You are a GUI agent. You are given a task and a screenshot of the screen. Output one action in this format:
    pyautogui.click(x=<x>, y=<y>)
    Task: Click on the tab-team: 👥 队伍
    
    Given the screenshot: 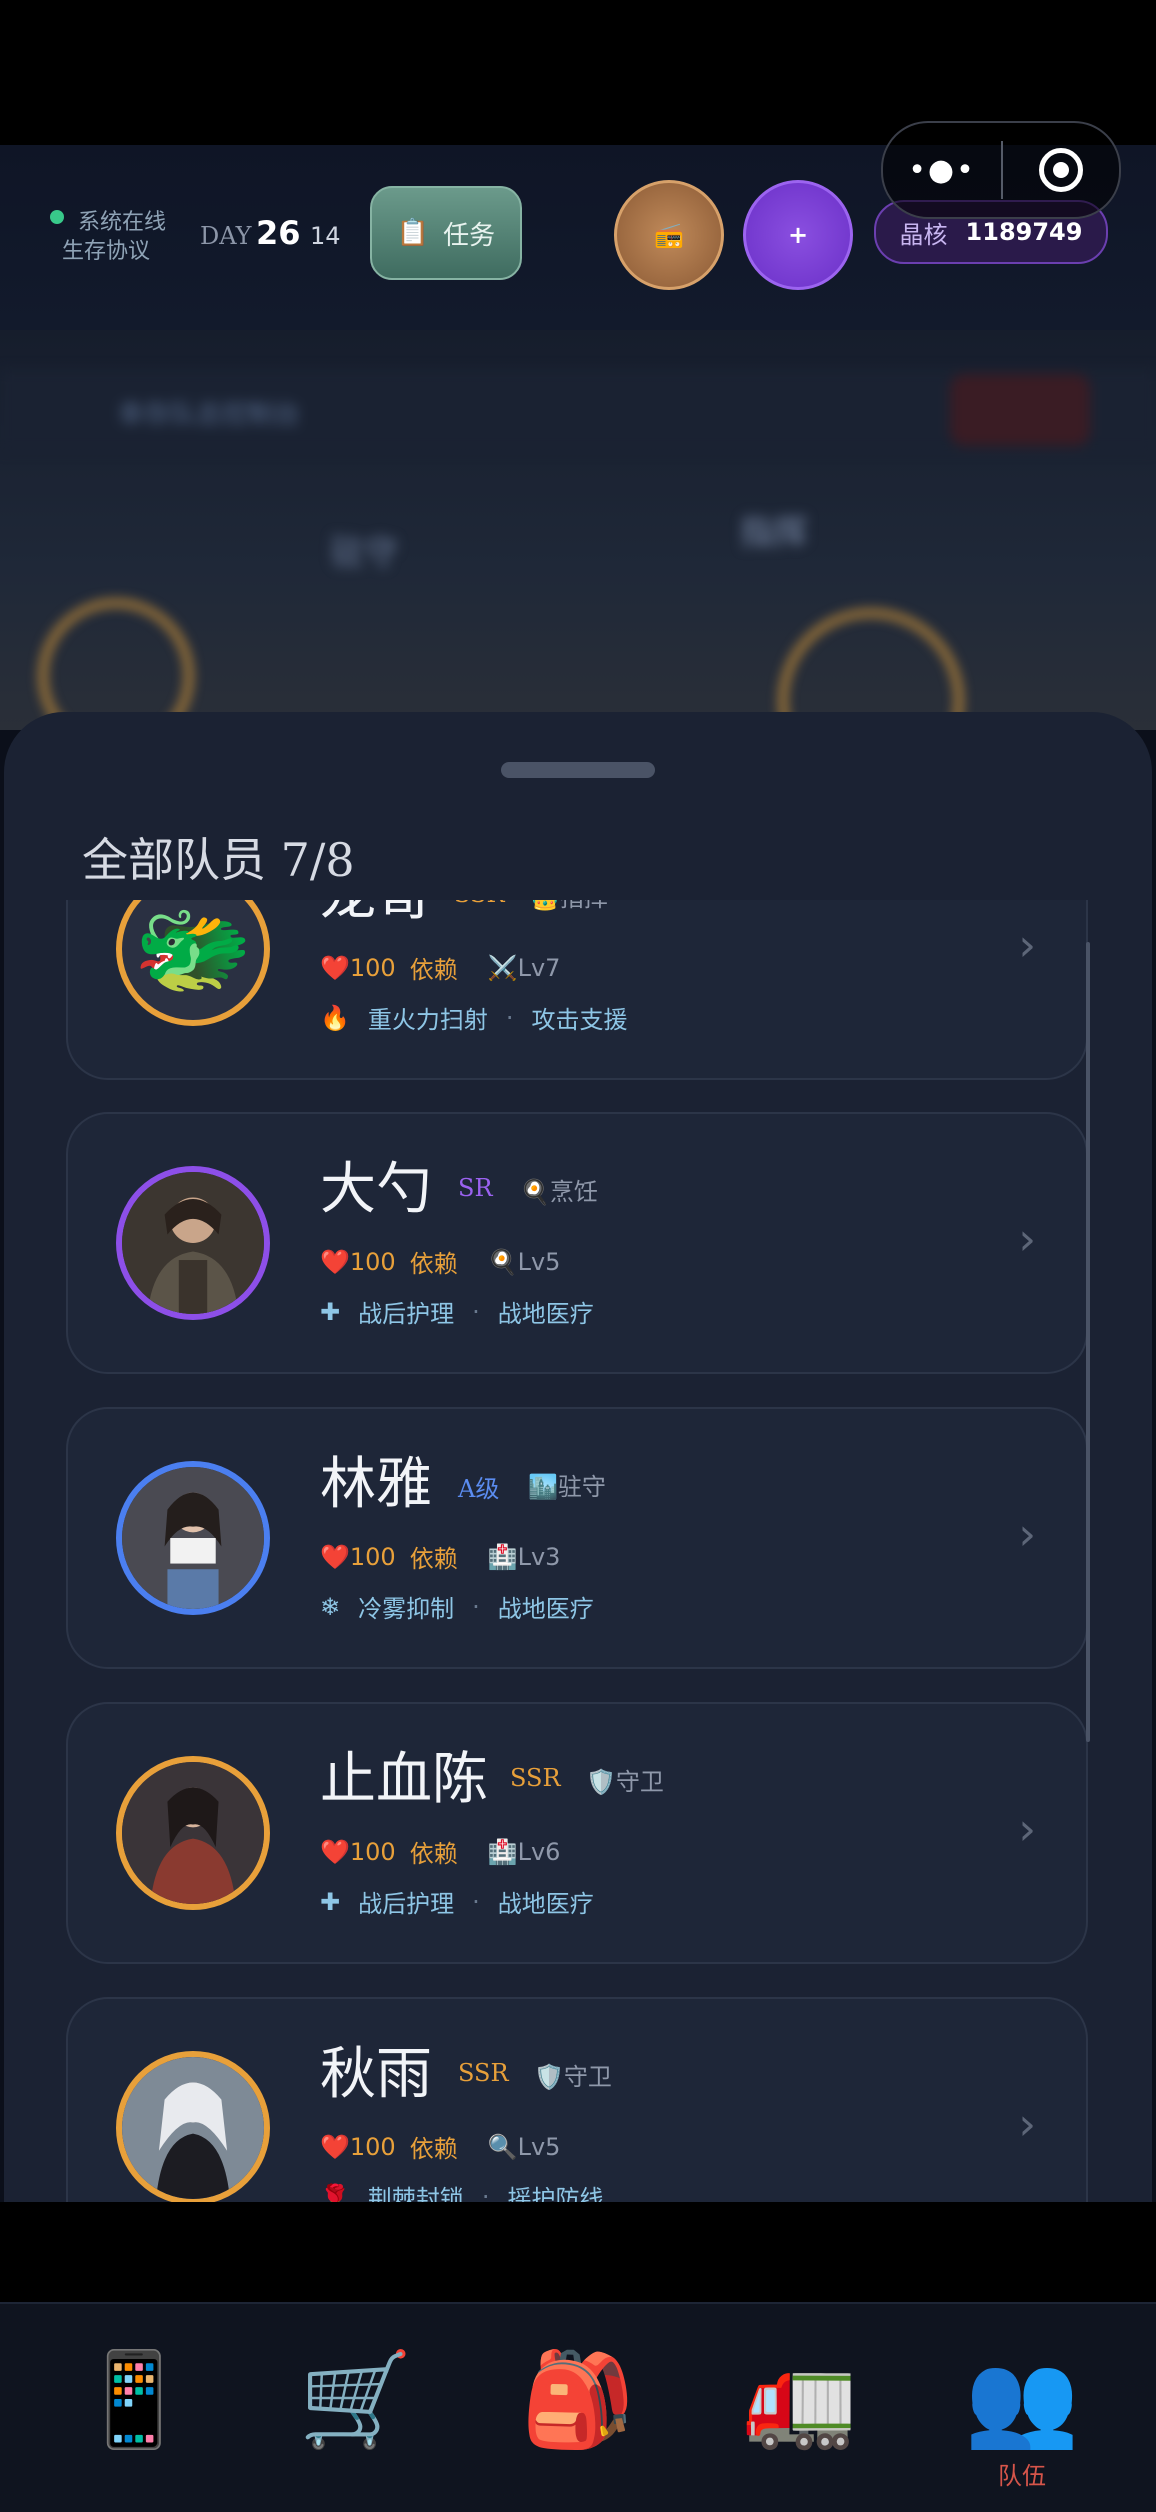 What is the action you would take?
    pyautogui.click(x=1022, y=2420)
    